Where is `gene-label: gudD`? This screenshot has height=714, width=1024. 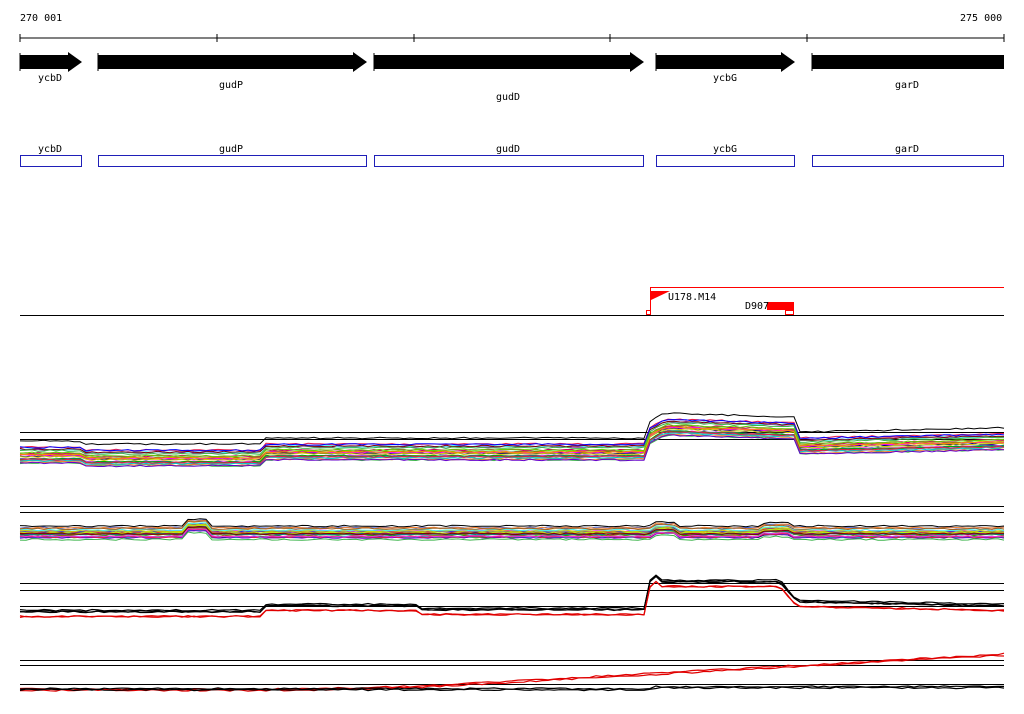
gene-label: gudD is located at coordinates (508, 97).